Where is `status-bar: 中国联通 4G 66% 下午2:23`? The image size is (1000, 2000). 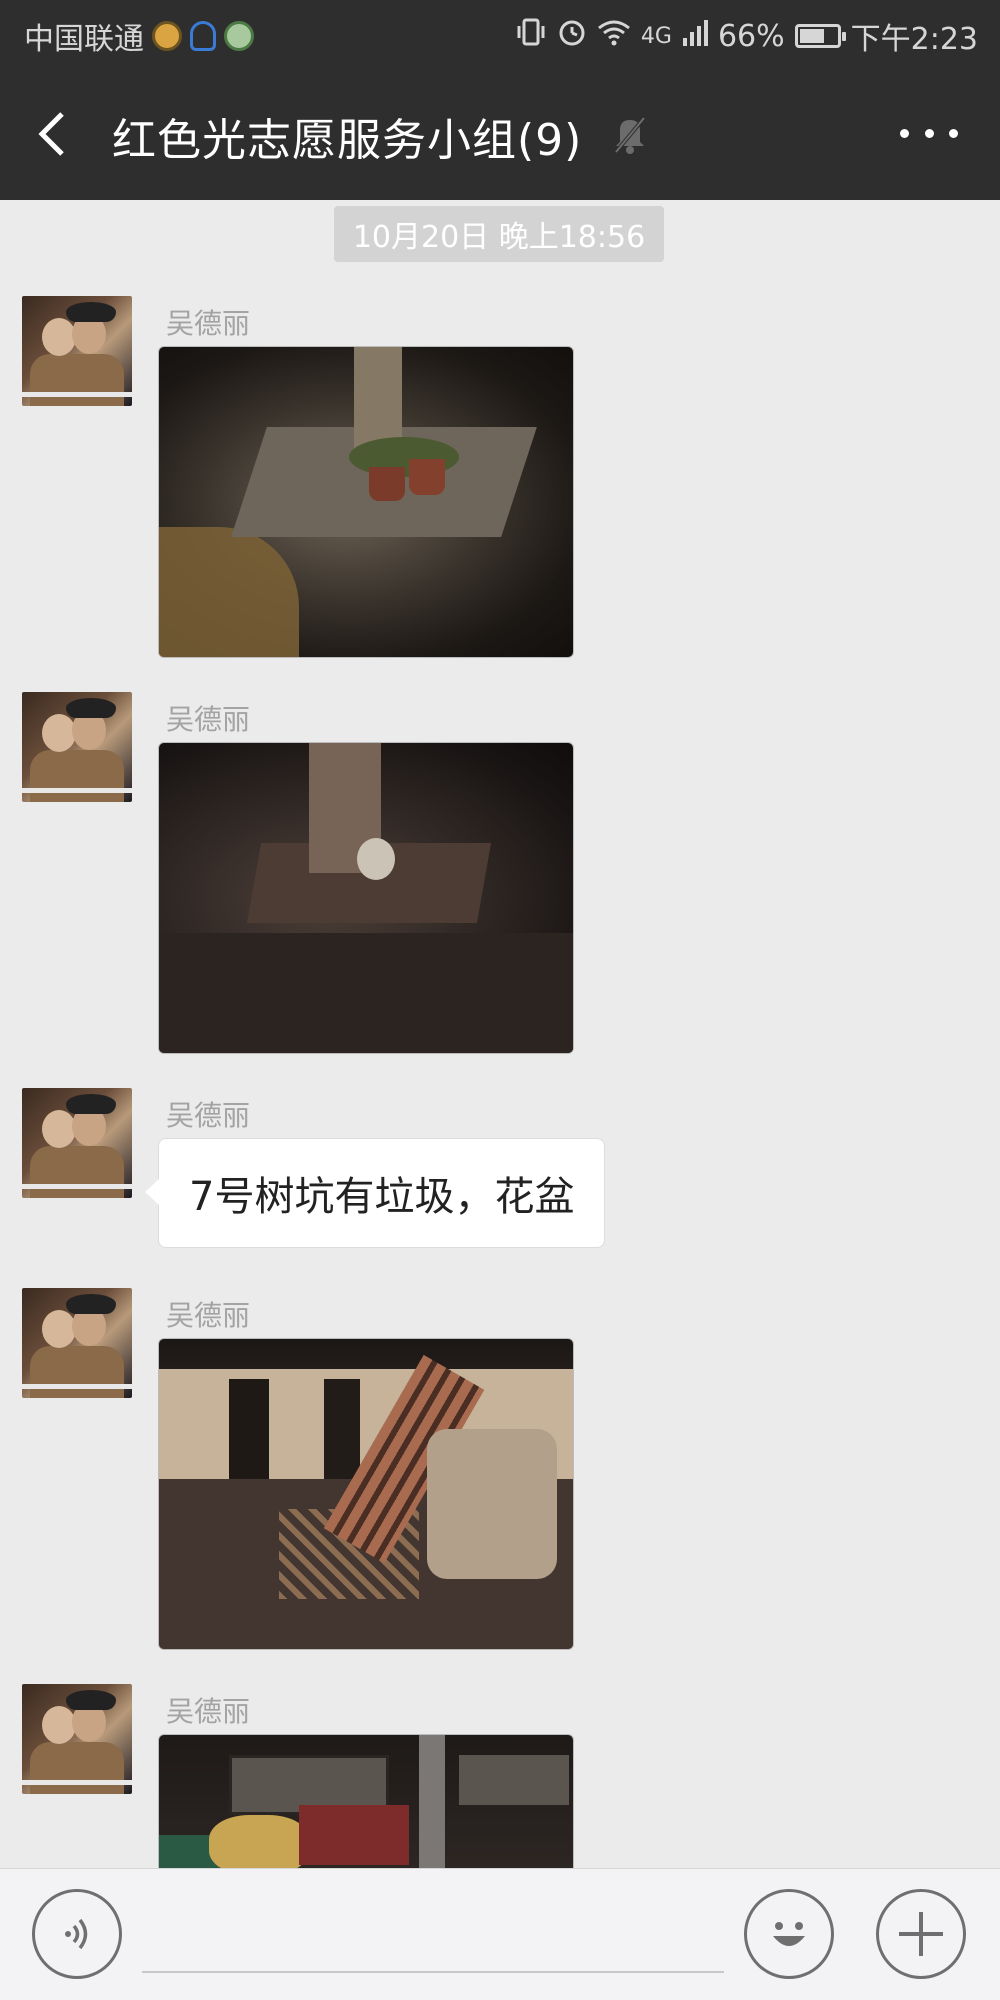
status-bar: 中国联通 4G 66% 下午2:23 is located at coordinates (500, 34).